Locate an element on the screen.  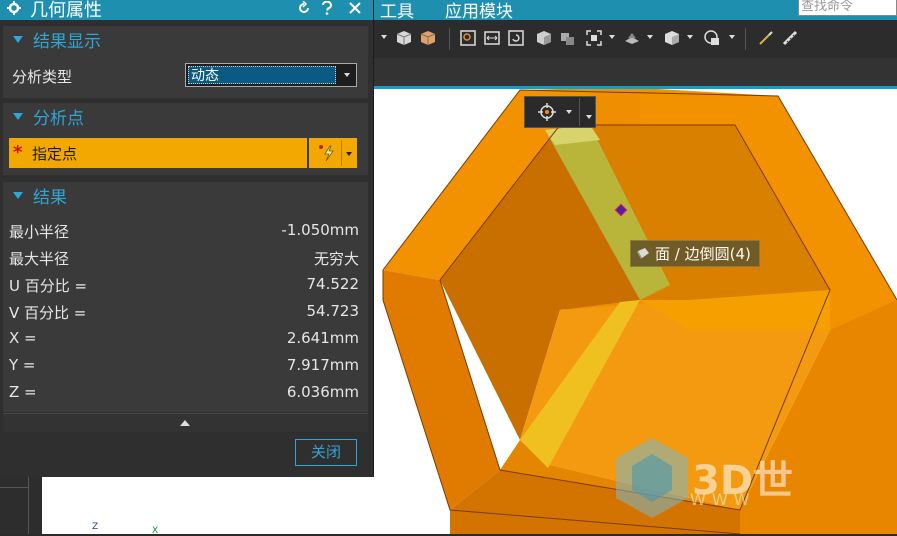
left-resource-strip is located at coordinates (21, 505).